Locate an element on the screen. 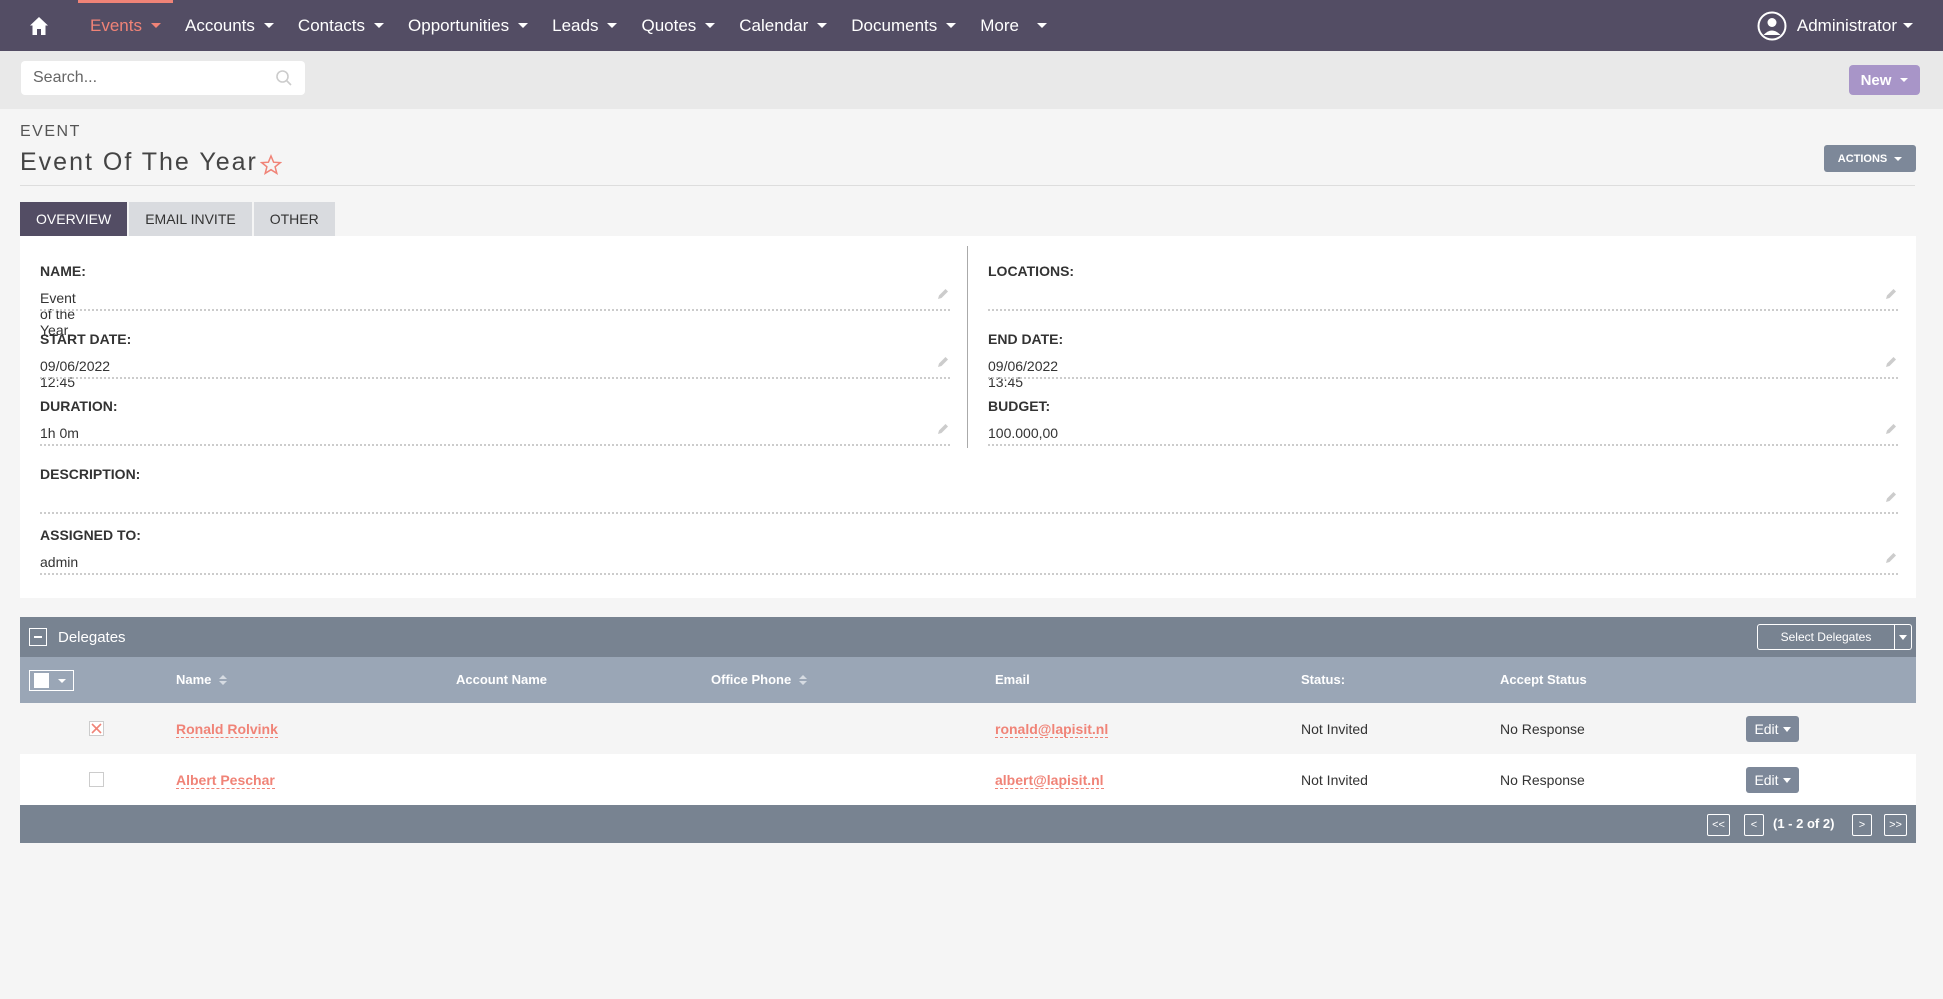 Image resolution: width=1943 pixels, height=999 pixels. field-duration: DURATION: 1h 0m is located at coordinates (495, 422).